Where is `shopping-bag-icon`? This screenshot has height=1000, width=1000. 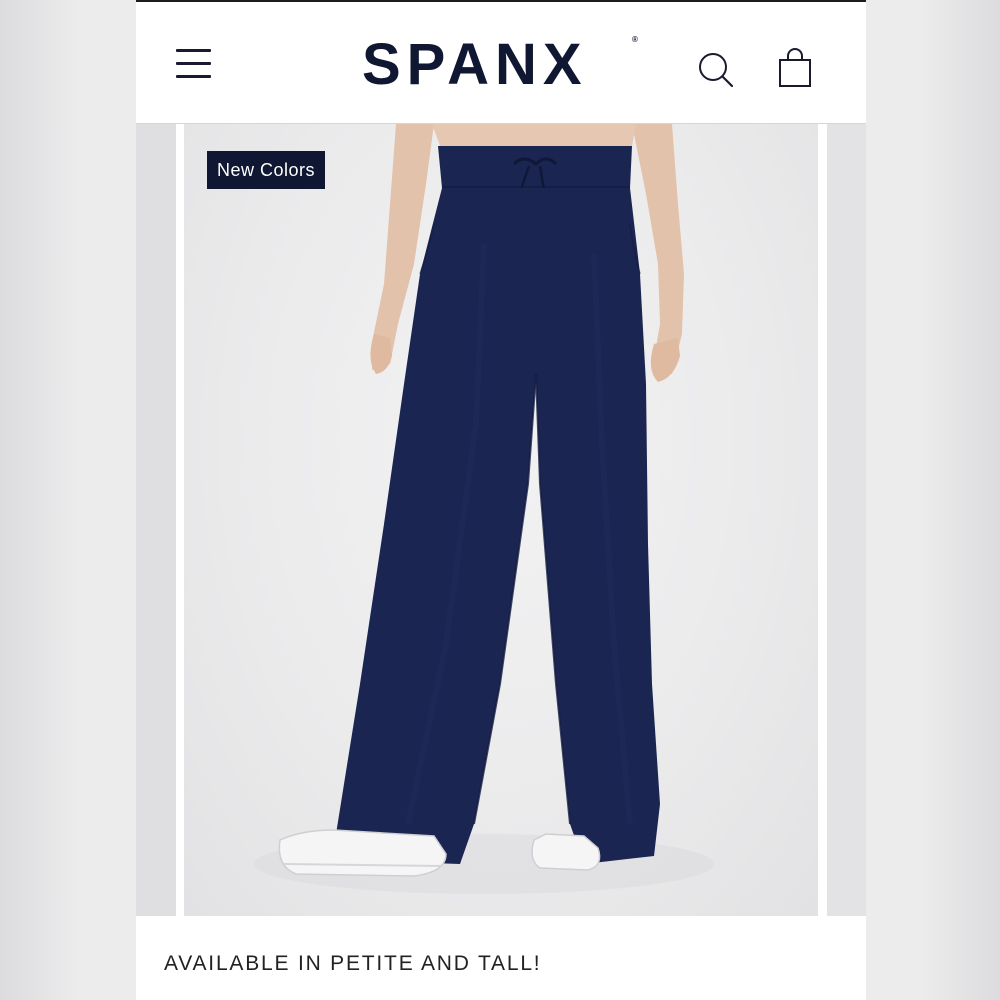 shopping-bag-icon is located at coordinates (796, 69).